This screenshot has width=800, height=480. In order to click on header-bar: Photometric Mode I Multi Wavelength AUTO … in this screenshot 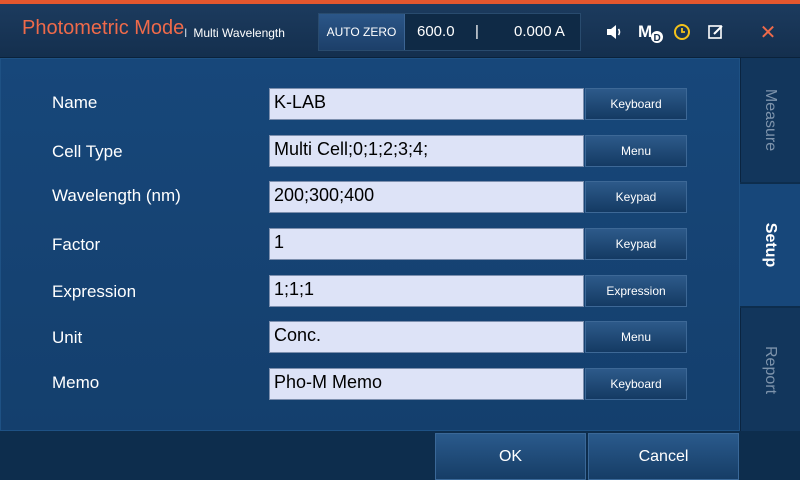, I will do `click(400, 31)`.